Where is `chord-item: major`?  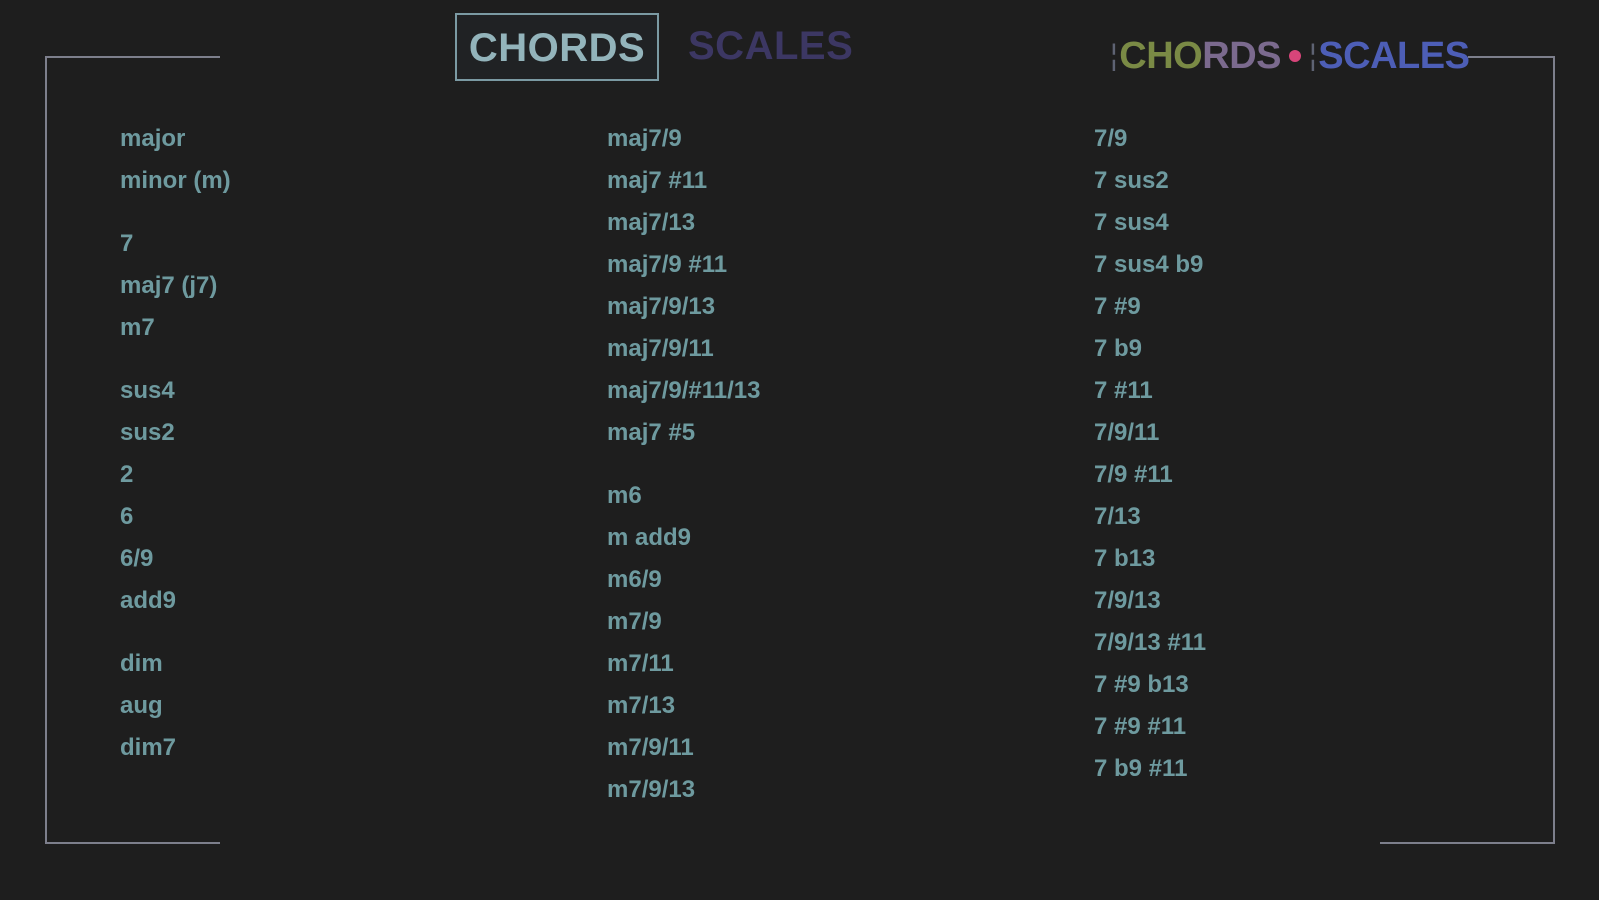 chord-item: major is located at coordinates (152, 139).